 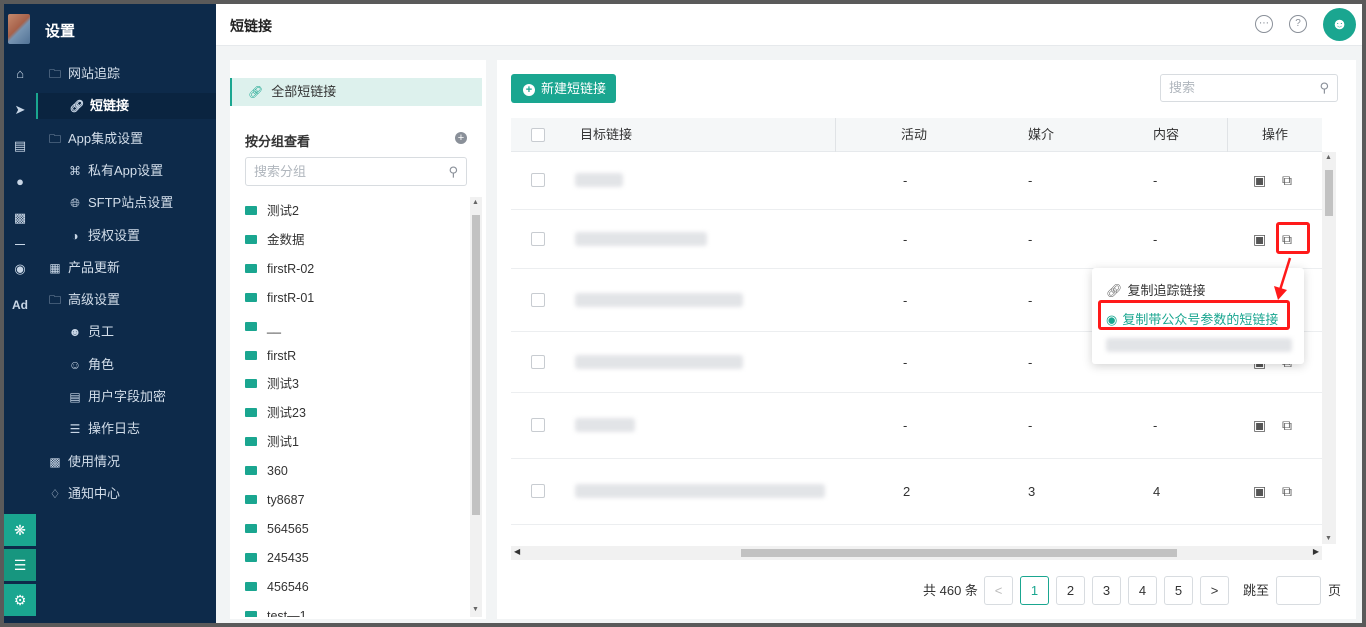 What do you see at coordinates (266, 471) in the screenshot?
I see `group-item: 360` at bounding box center [266, 471].